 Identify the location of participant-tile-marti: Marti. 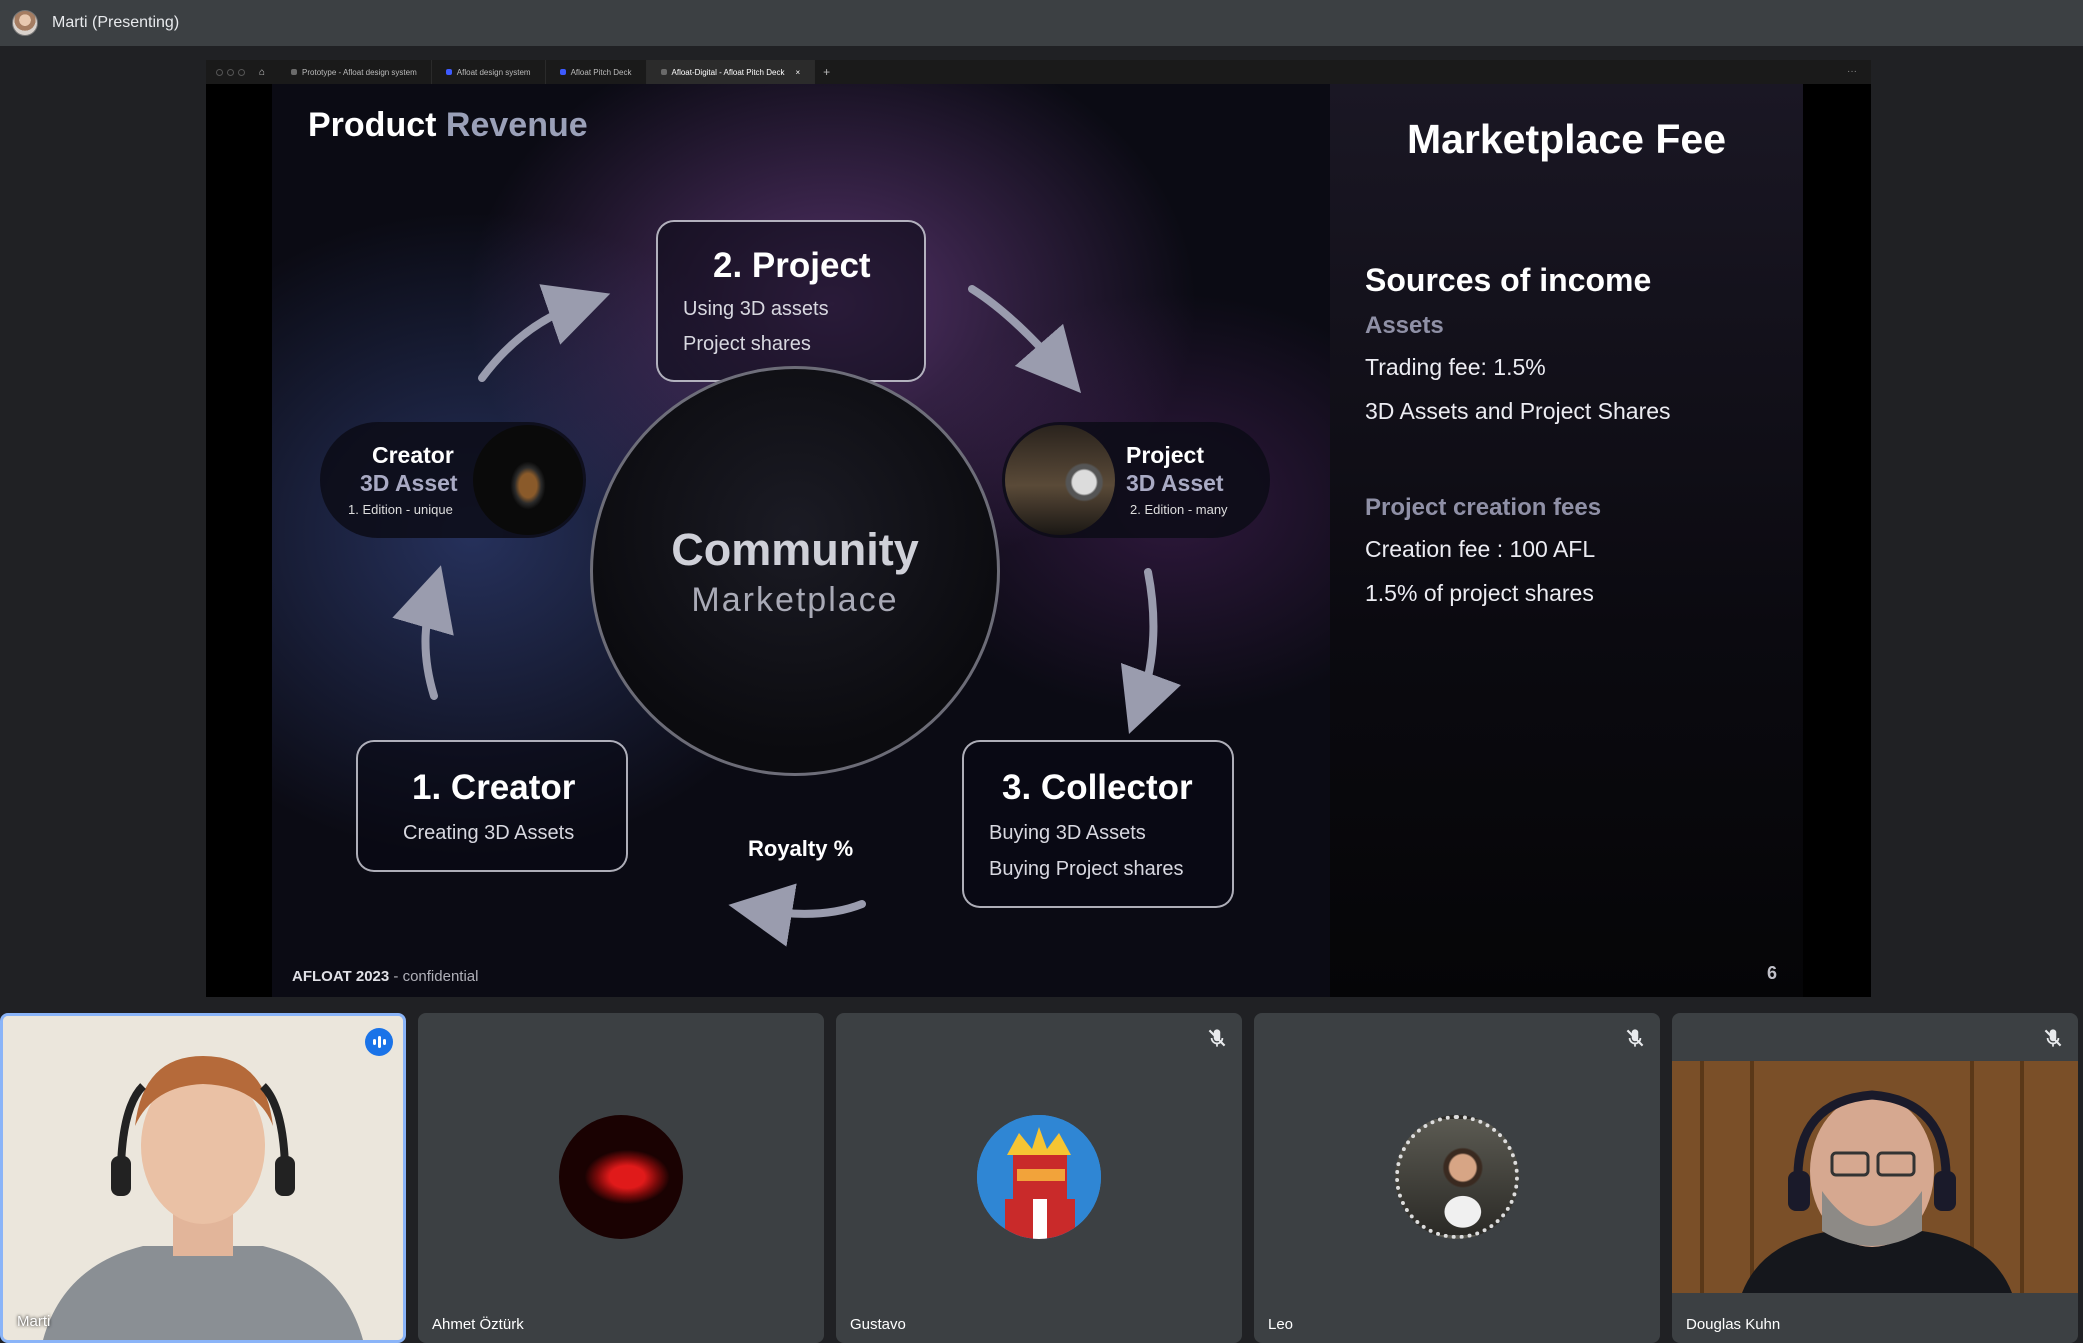
(203, 1178).